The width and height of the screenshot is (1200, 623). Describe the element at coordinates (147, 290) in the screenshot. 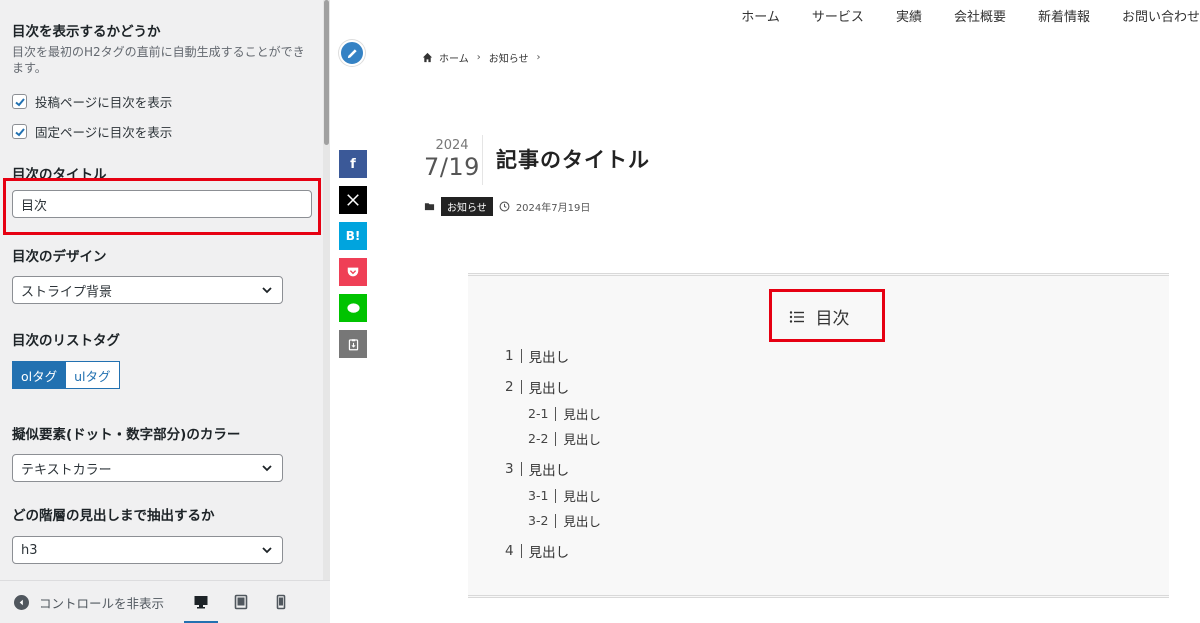

I see `toc-design-select: ストライプ背景` at that location.